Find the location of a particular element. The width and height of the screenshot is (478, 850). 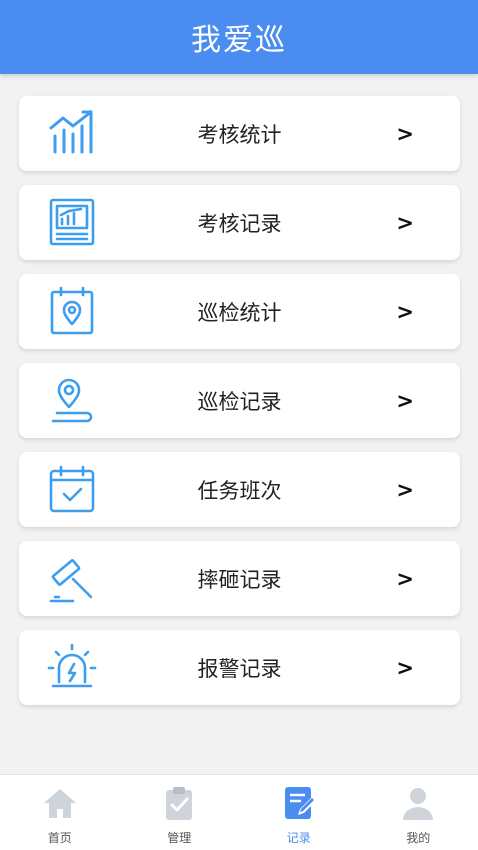

tab-label: 我的 is located at coordinates (418, 838).